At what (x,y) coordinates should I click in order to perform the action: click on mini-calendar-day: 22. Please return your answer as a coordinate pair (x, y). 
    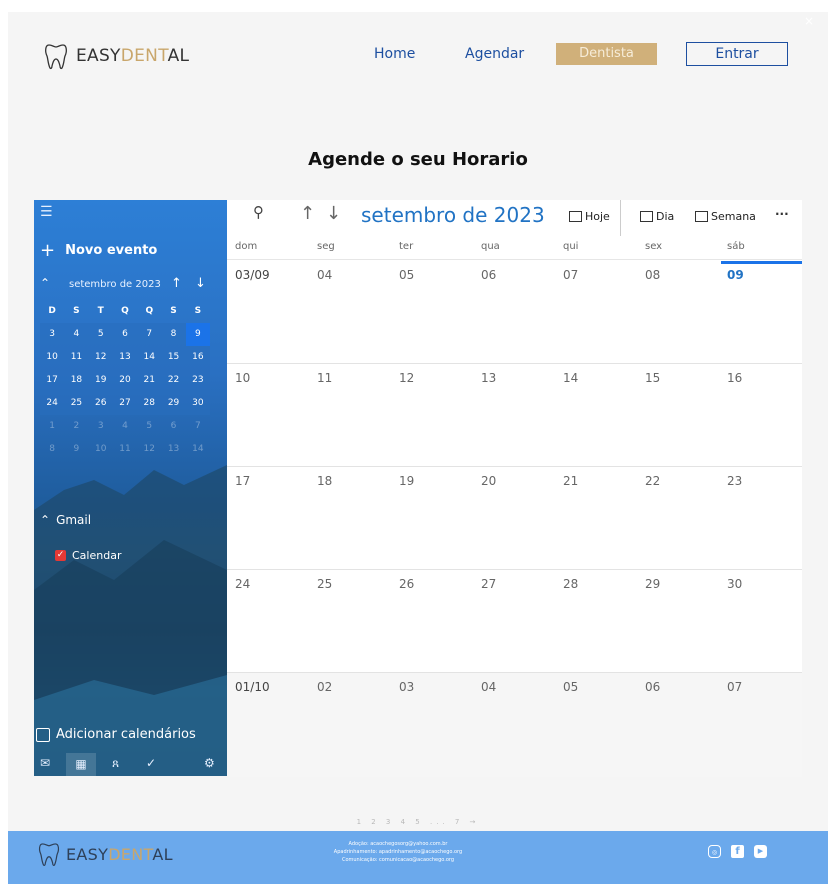
    Looking at the image, I should click on (173, 380).